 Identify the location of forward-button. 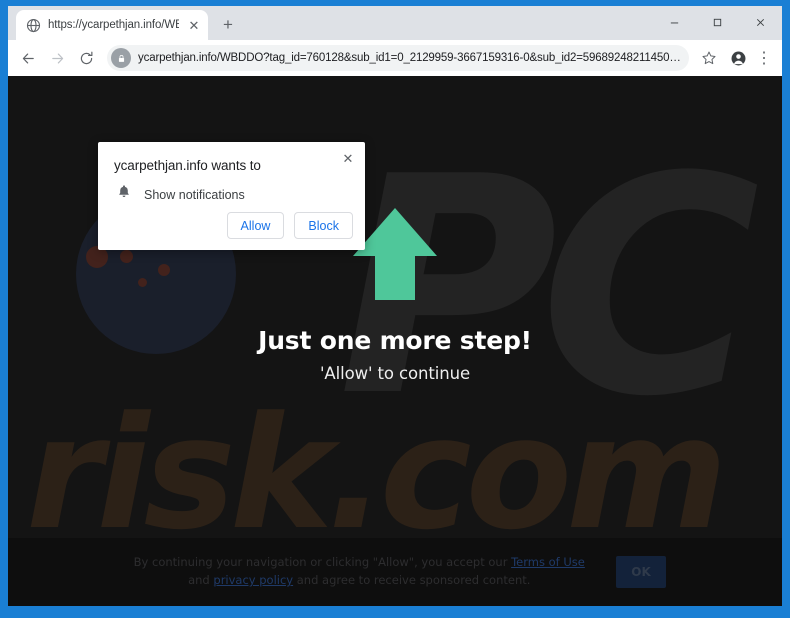
(57, 58).